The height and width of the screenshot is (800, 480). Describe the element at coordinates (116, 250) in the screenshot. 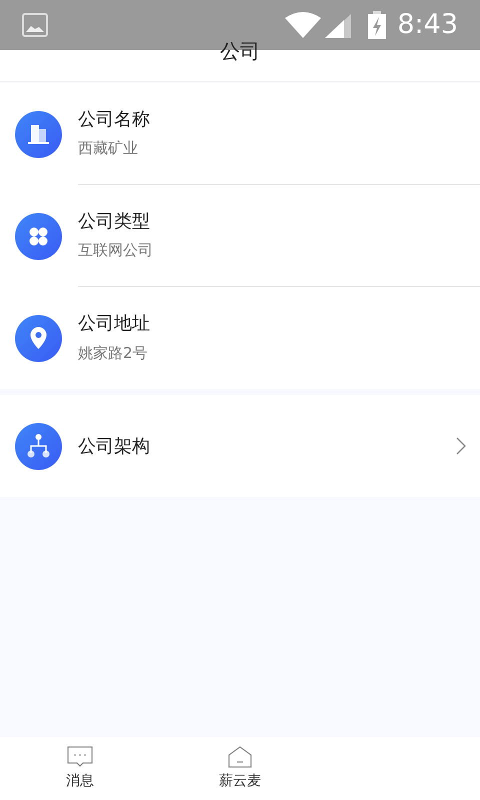

I see `item-value: 互联网公司` at that location.